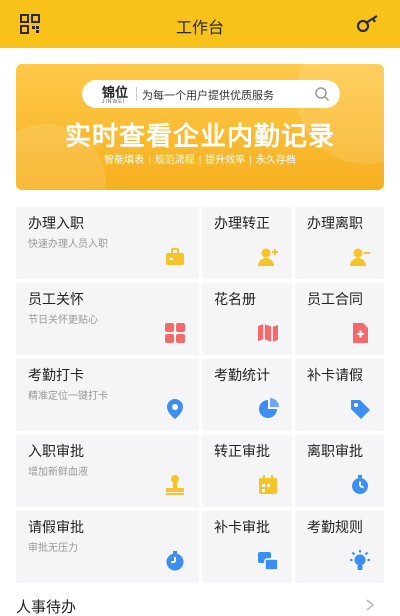 The width and height of the screenshot is (400, 616). Describe the element at coordinates (247, 243) in the screenshot. I see `grid-card: 办理转正` at that location.